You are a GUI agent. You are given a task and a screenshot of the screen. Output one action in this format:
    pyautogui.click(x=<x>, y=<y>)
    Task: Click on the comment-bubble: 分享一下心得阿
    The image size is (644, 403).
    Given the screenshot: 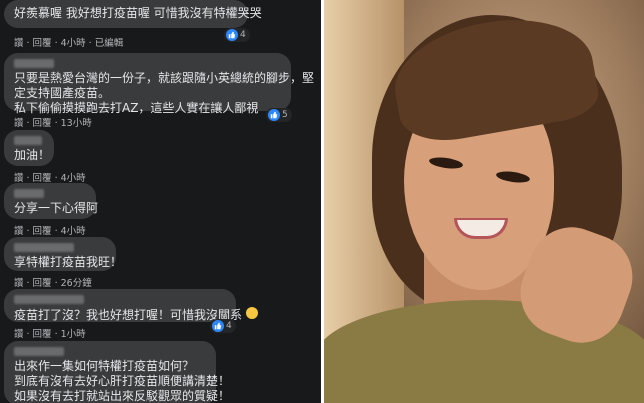 What is the action you would take?
    pyautogui.click(x=51, y=201)
    